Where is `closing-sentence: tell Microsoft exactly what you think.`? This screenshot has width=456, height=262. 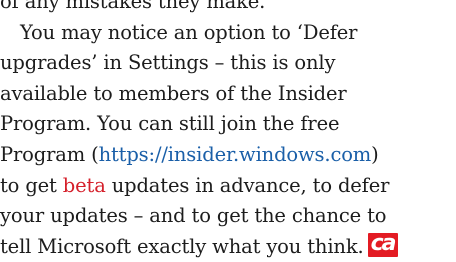 closing-sentence: tell Microsoft exactly what you think. is located at coordinates (182, 246).